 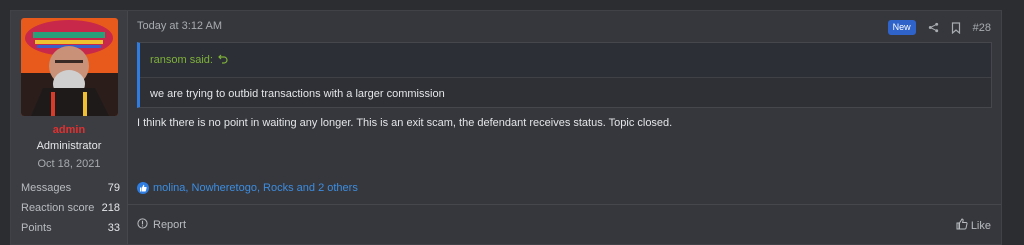 I want to click on report-button: Report, so click(x=161, y=225).